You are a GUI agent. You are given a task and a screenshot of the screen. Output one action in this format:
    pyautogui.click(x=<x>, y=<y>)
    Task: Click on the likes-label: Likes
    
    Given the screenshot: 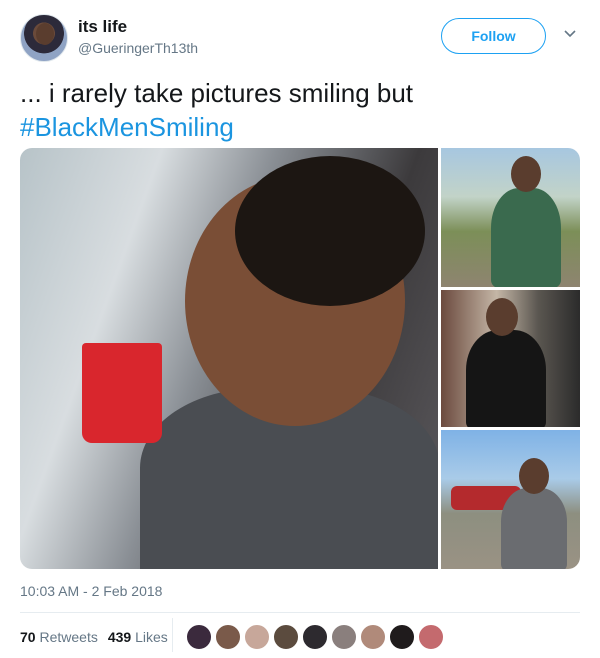 What is the action you would take?
    pyautogui.click(x=151, y=637)
    